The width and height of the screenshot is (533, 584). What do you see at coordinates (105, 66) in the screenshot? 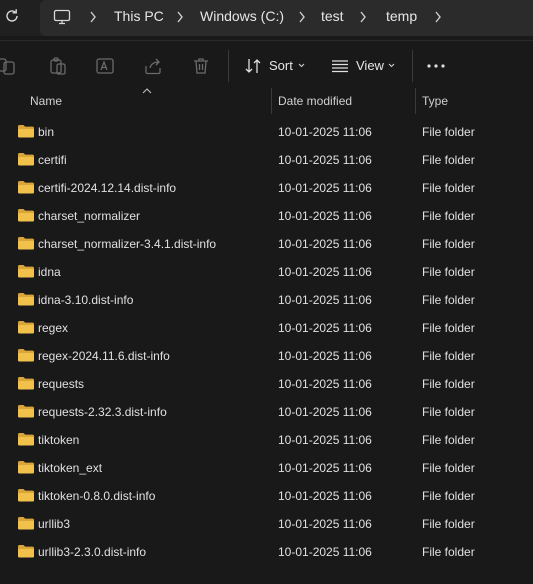
I see `rename-icon` at bounding box center [105, 66].